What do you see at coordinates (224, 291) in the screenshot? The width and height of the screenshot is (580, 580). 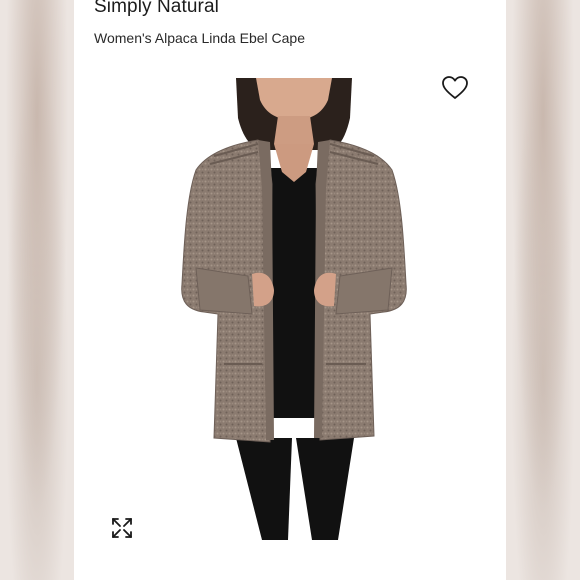 I see `left-cuff` at bounding box center [224, 291].